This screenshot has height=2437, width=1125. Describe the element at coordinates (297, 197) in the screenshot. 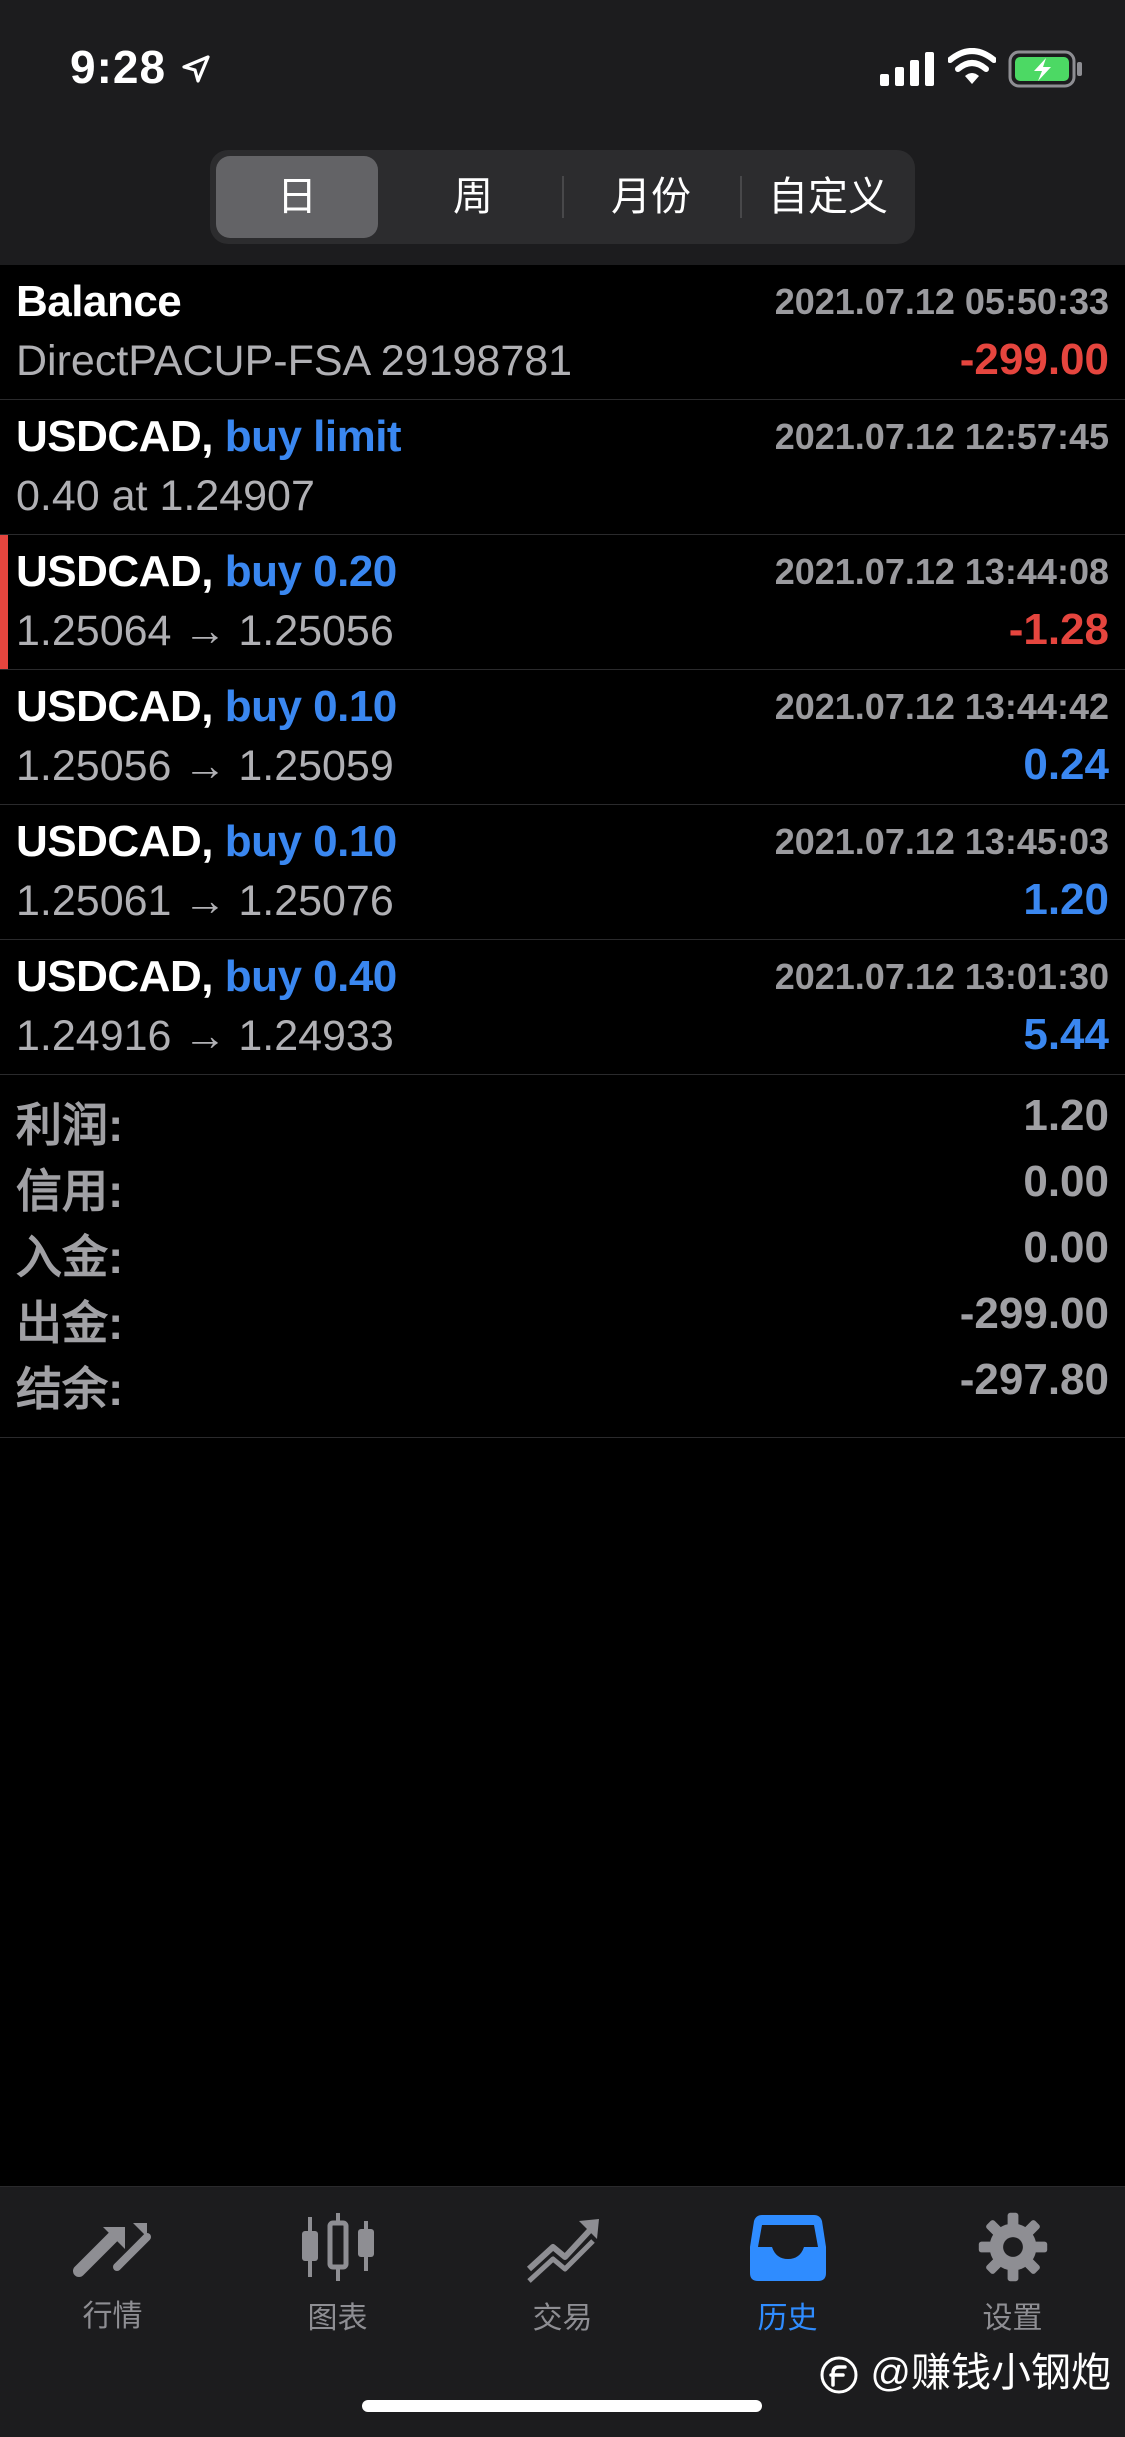

I see `segment-day: 日` at that location.